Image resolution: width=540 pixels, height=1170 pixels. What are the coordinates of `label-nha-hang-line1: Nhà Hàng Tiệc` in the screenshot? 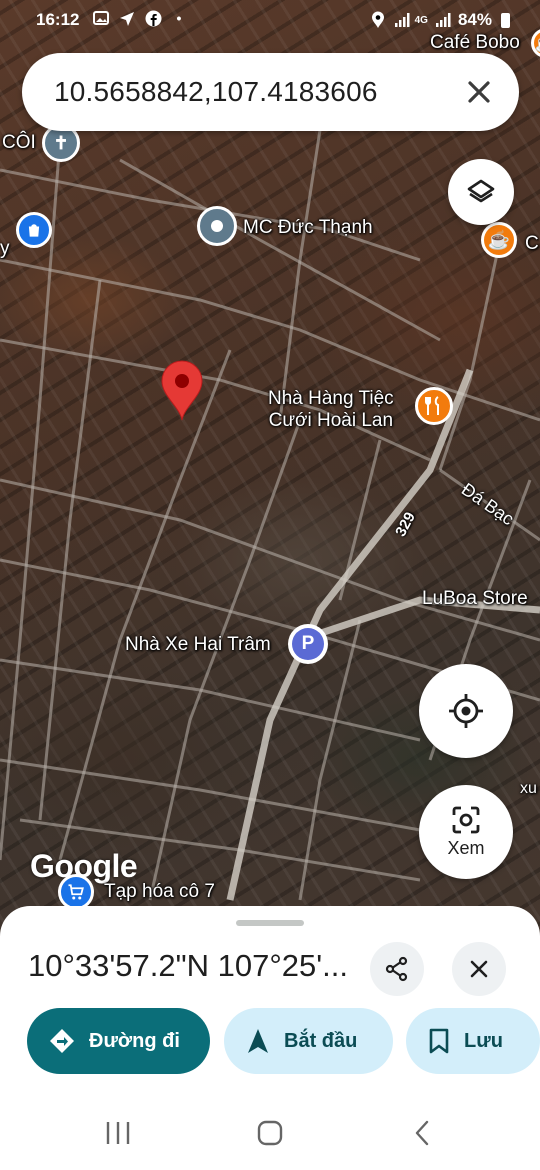 It's located at (331, 398).